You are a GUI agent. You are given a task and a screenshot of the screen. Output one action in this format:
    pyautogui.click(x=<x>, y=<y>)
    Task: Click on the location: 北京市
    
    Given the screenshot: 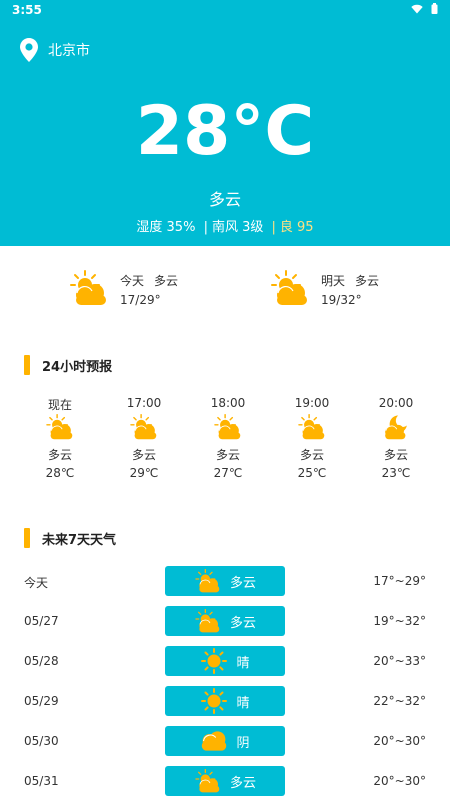 What is the action you would take?
    pyautogui.click(x=55, y=50)
    